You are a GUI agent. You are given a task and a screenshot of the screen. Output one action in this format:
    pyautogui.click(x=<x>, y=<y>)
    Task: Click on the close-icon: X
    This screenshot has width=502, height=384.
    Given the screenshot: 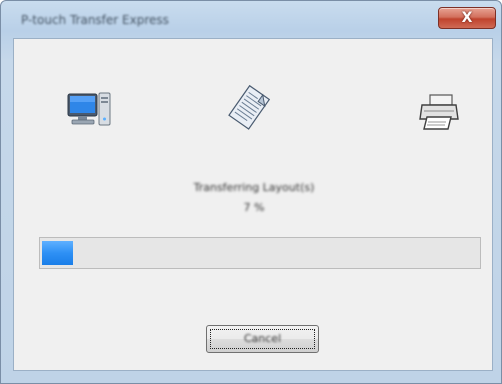 What is the action you would take?
    pyautogui.click(x=467, y=18)
    